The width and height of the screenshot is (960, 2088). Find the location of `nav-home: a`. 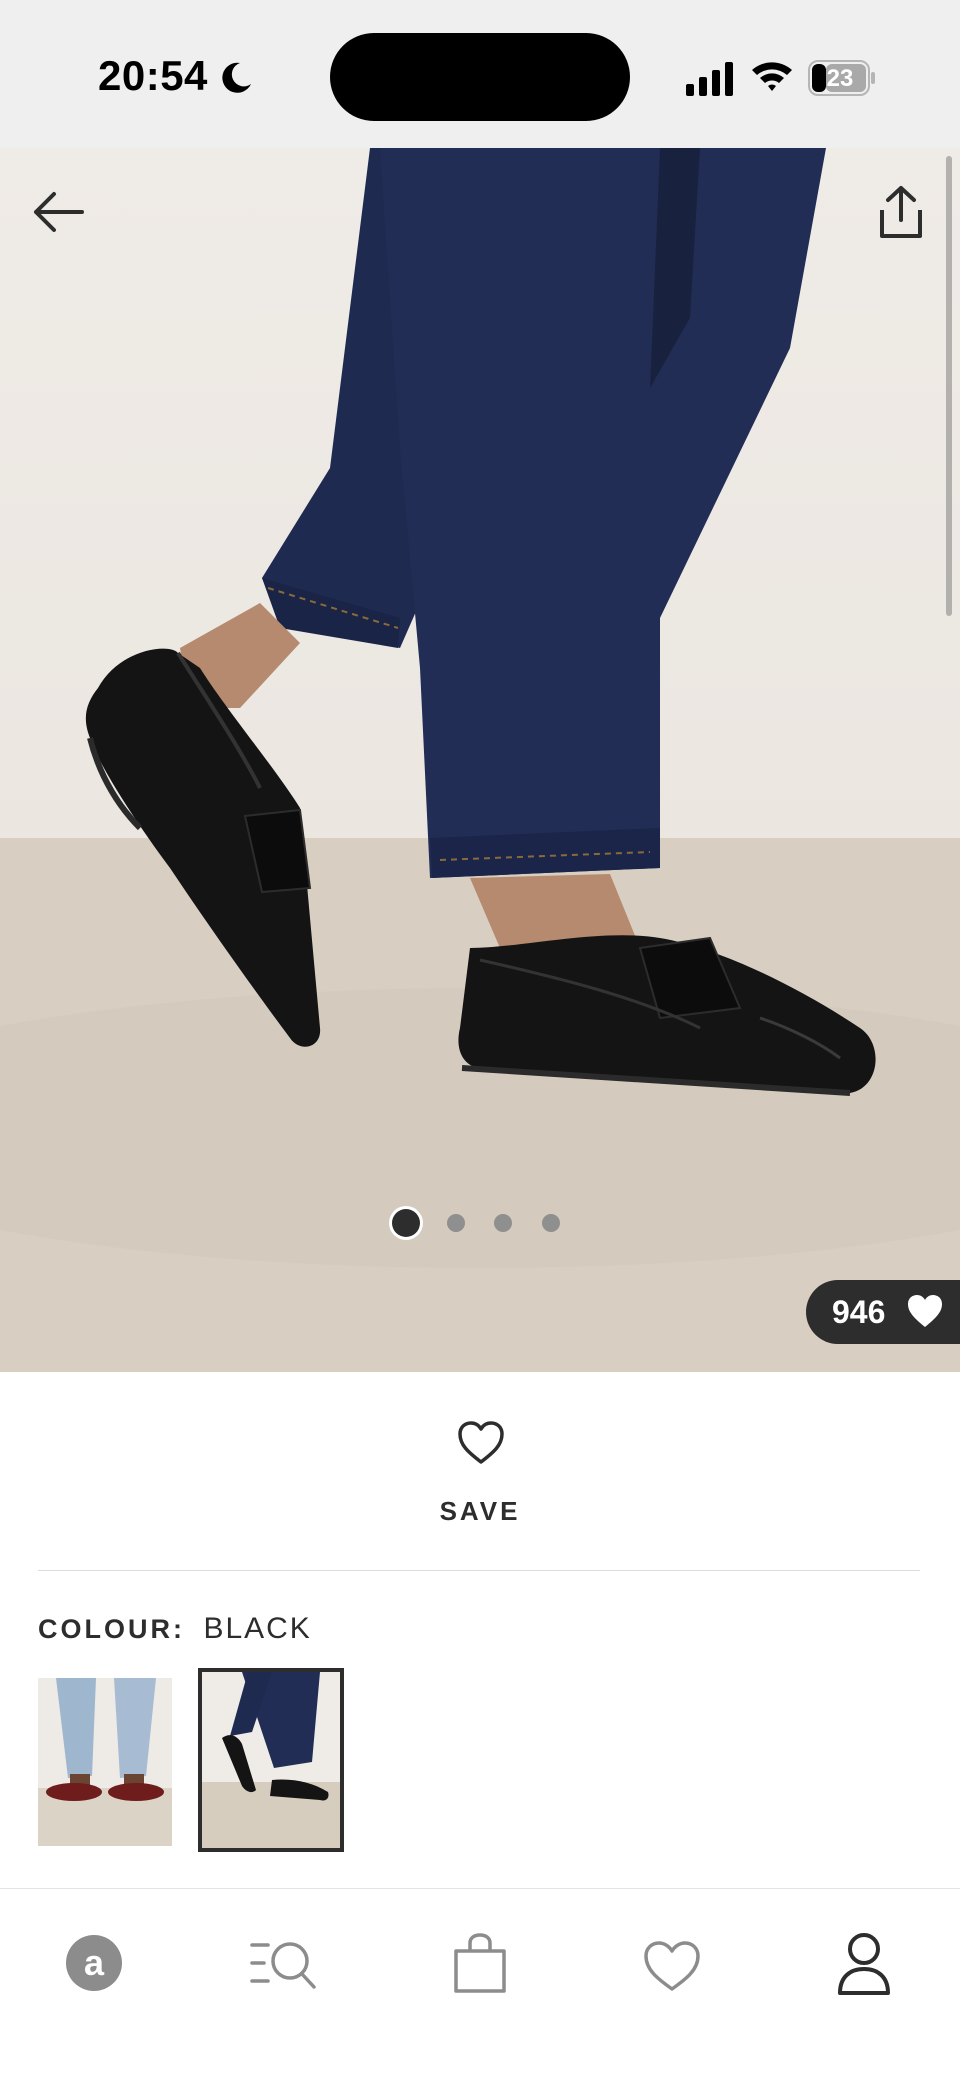

nav-home: a is located at coordinates (94, 1963).